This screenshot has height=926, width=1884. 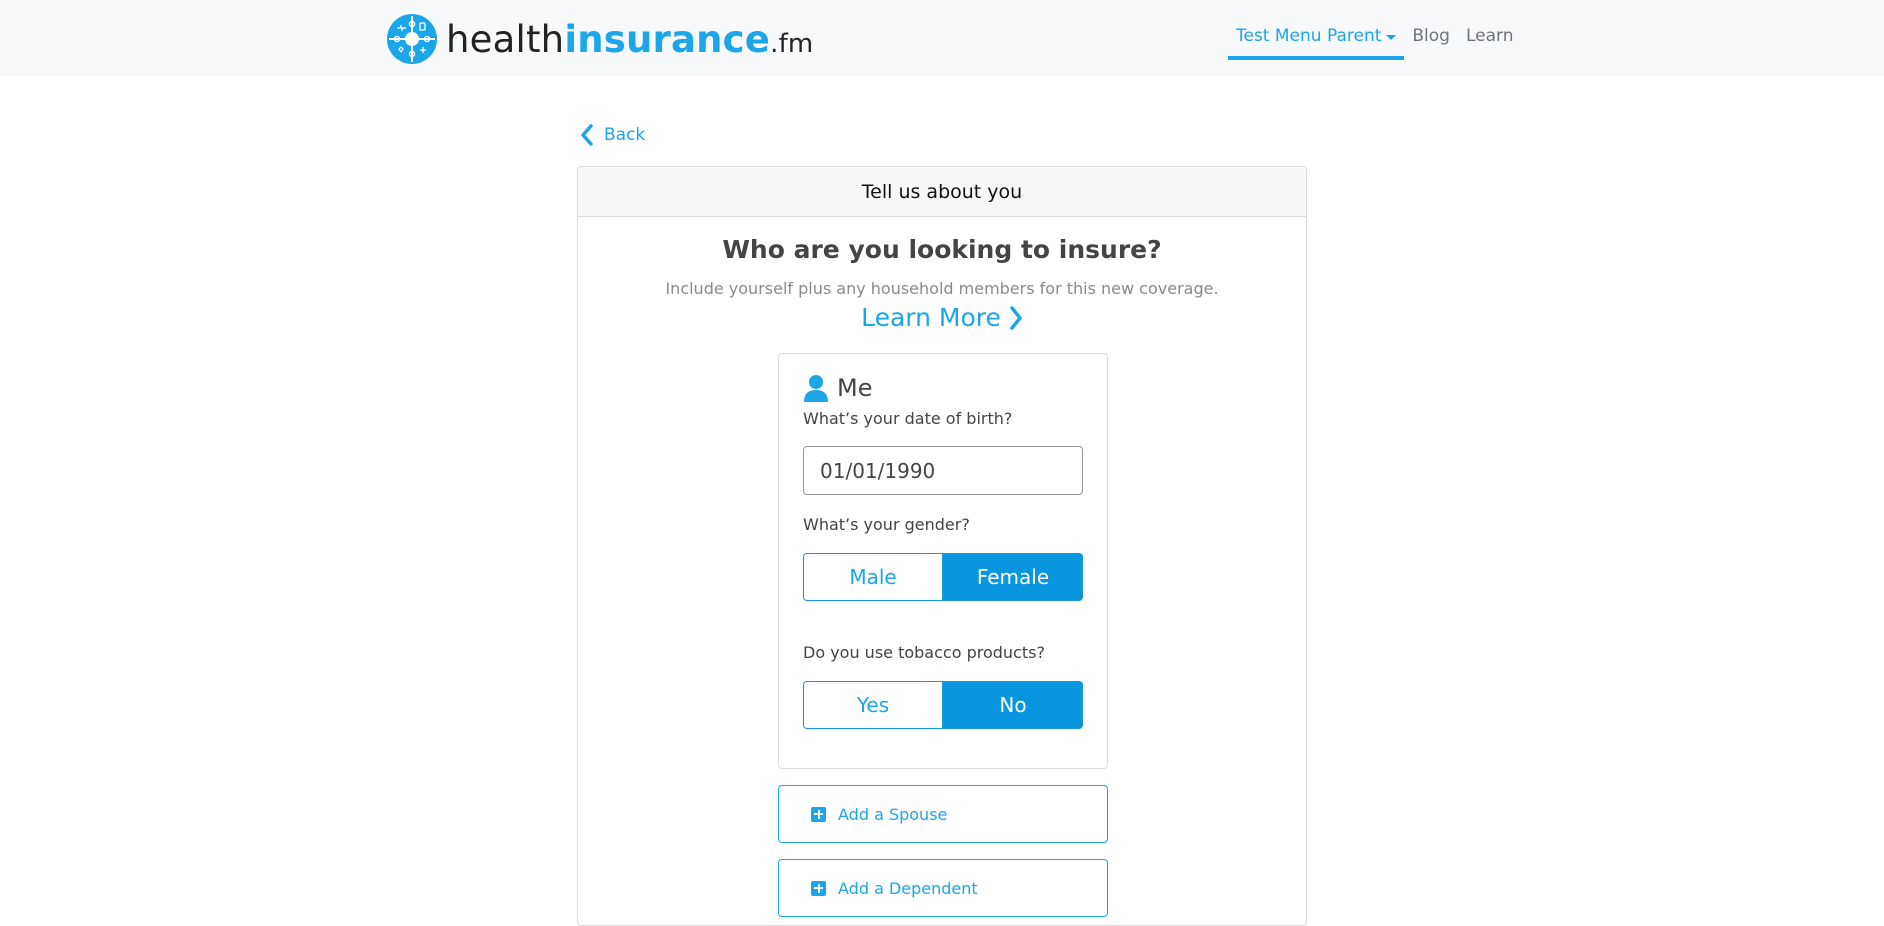 I want to click on page-title: Who are you looking to insure?, so click(x=942, y=249).